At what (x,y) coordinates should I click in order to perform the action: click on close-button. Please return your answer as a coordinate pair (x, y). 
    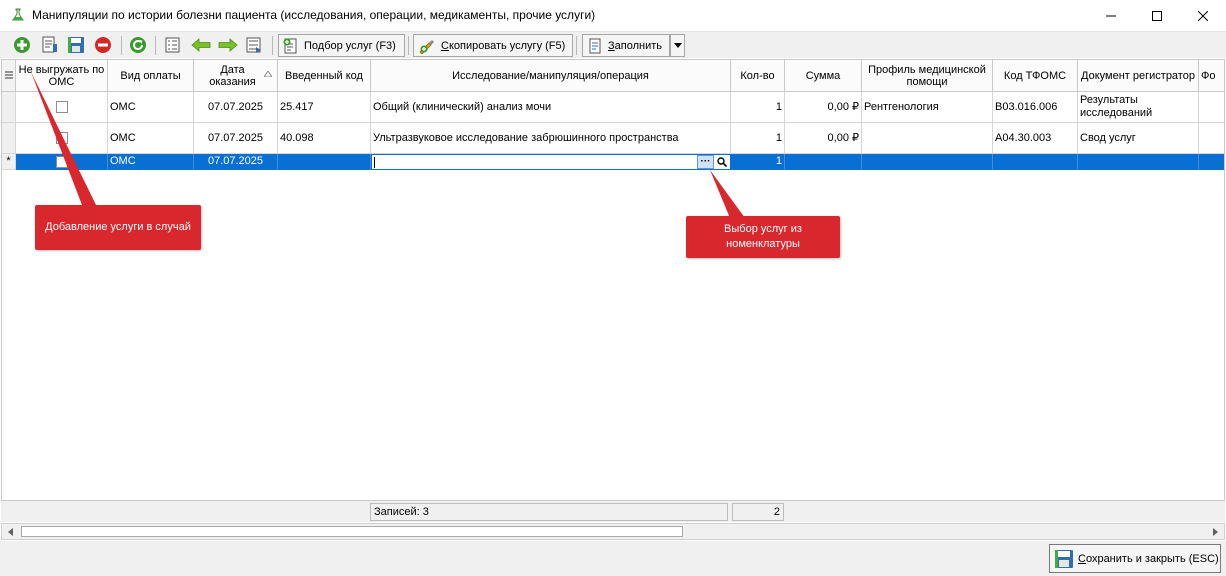
    Looking at the image, I should click on (1203, 15).